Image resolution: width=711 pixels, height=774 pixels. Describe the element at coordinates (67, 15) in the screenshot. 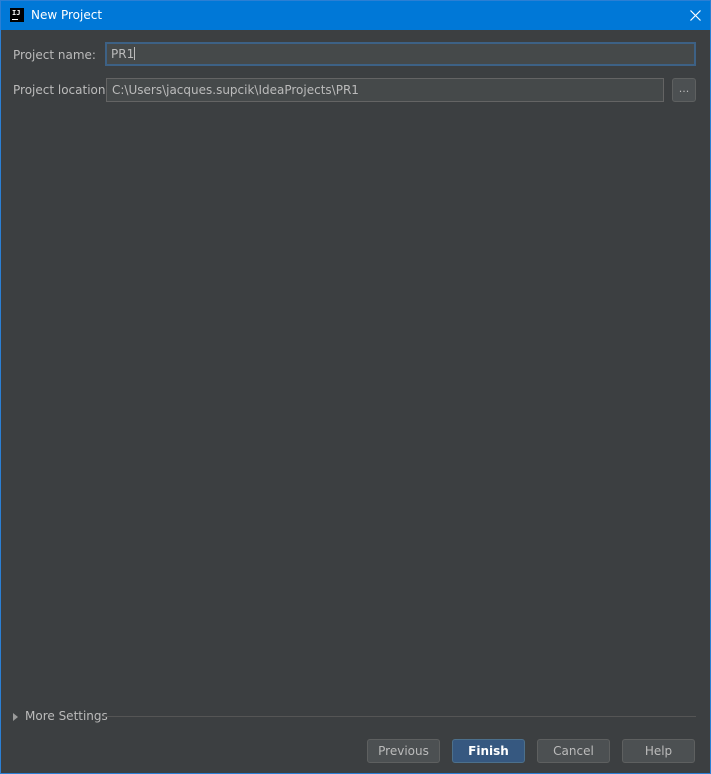

I see `window-title: New Project` at that location.